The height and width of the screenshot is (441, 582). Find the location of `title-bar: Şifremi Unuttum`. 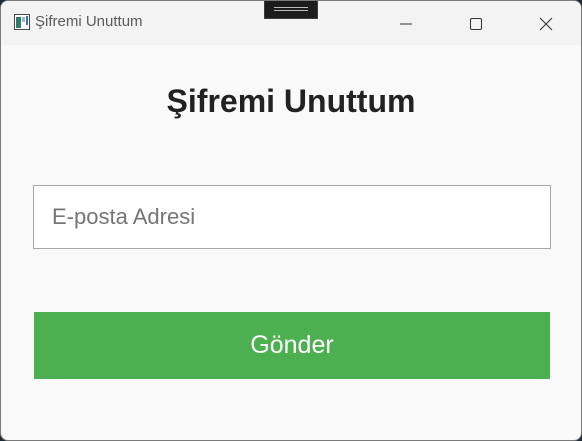

title-bar: Şifremi Unuttum is located at coordinates (291, 23).